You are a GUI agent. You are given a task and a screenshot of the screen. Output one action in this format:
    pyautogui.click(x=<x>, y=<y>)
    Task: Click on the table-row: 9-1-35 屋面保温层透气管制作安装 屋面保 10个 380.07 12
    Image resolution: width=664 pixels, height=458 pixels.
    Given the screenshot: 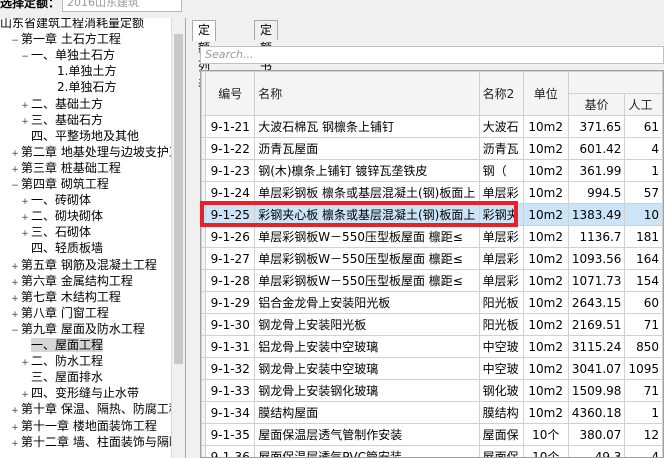 What is the action you would take?
    pyautogui.click(x=432, y=434)
    